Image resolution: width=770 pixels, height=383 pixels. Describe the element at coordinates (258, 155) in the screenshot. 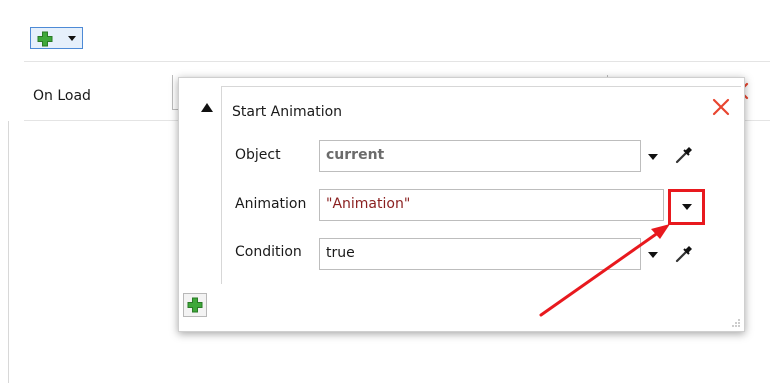

I see `object-label: Object` at that location.